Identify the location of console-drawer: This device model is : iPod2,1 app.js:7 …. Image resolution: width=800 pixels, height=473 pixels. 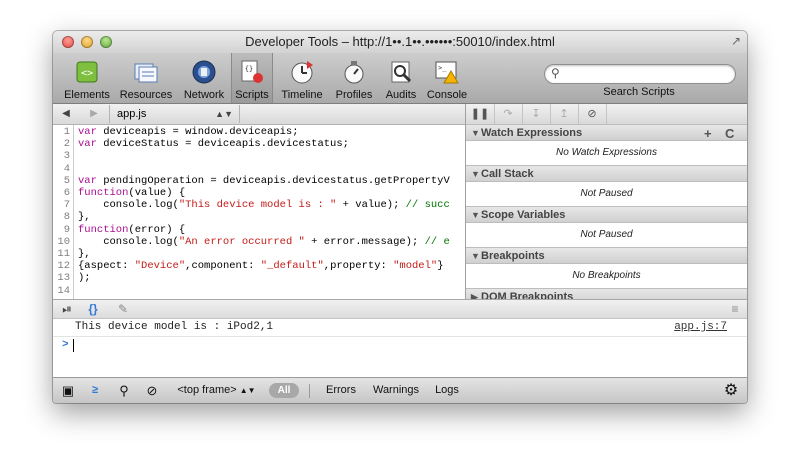
(400, 348).